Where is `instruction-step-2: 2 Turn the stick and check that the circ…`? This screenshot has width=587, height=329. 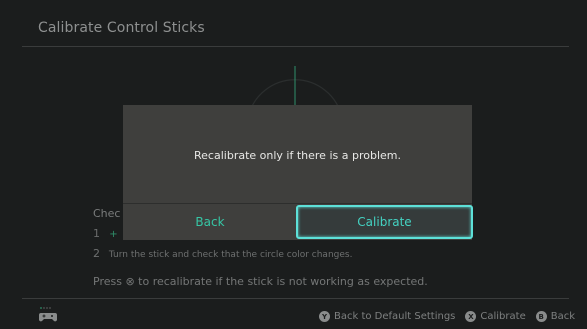
instruction-step-2: 2 Turn the stick and check that the circ… is located at coordinates (222, 253).